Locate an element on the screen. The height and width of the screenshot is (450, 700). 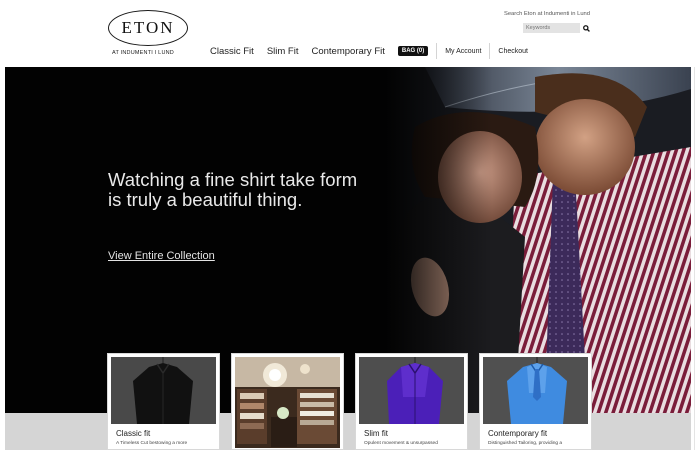
card-title: Contemporary fit is located at coordinates (518, 433).